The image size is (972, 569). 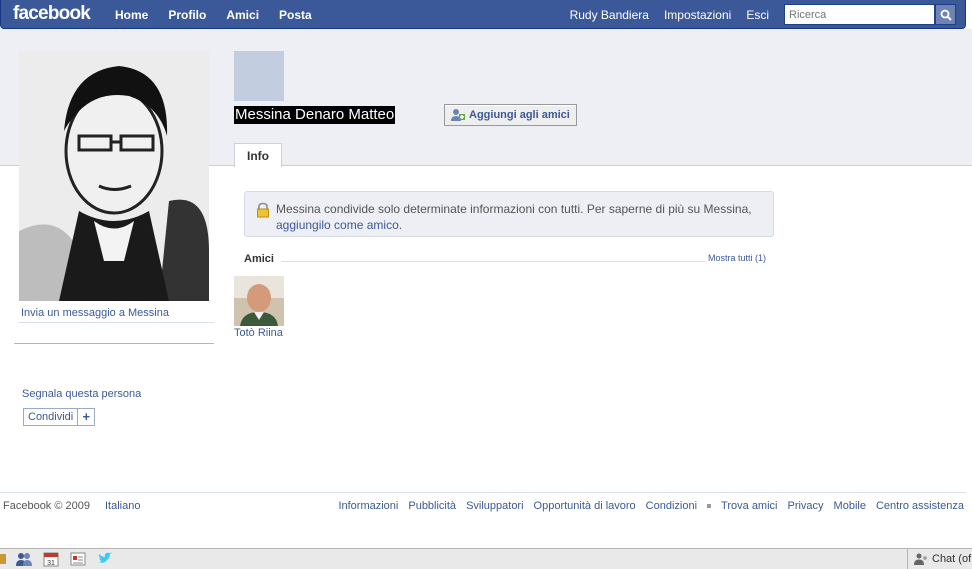 I want to click on share-button: Condividi, so click(x=51, y=417).